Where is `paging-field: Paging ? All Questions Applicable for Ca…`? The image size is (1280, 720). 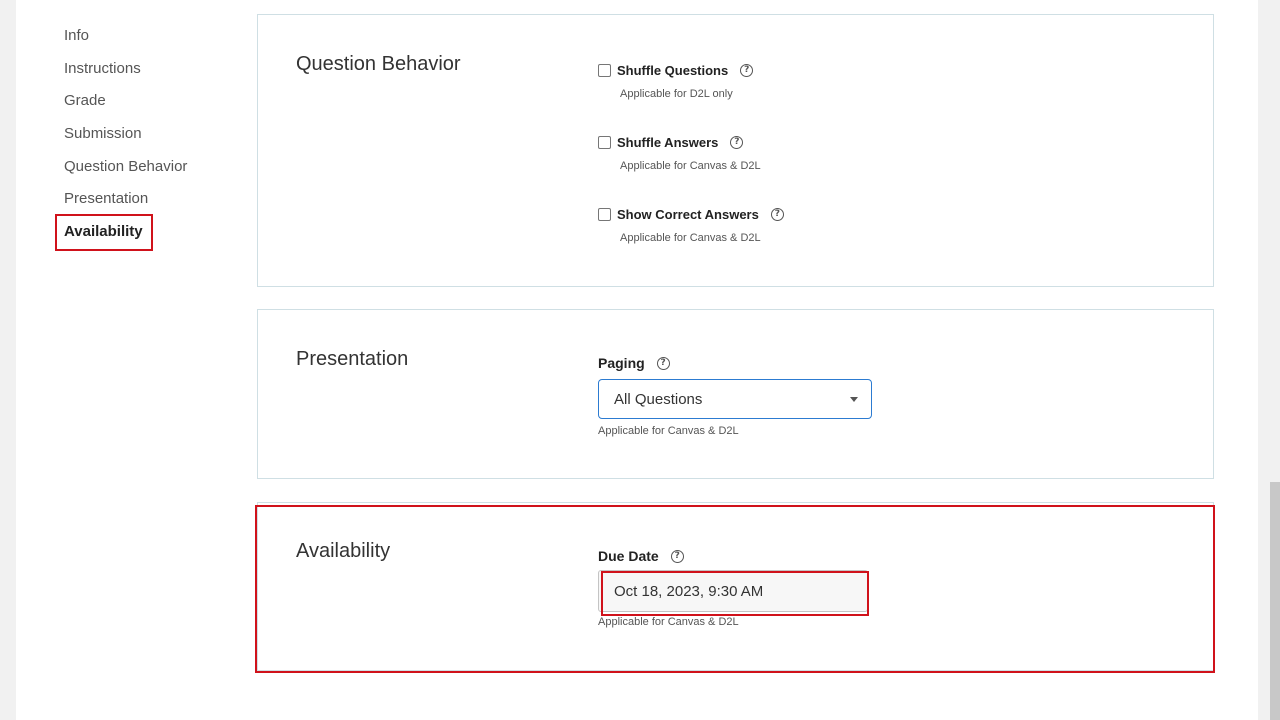
paging-field: Paging ? All Questions Applicable for Ca… is located at coordinates (735, 396).